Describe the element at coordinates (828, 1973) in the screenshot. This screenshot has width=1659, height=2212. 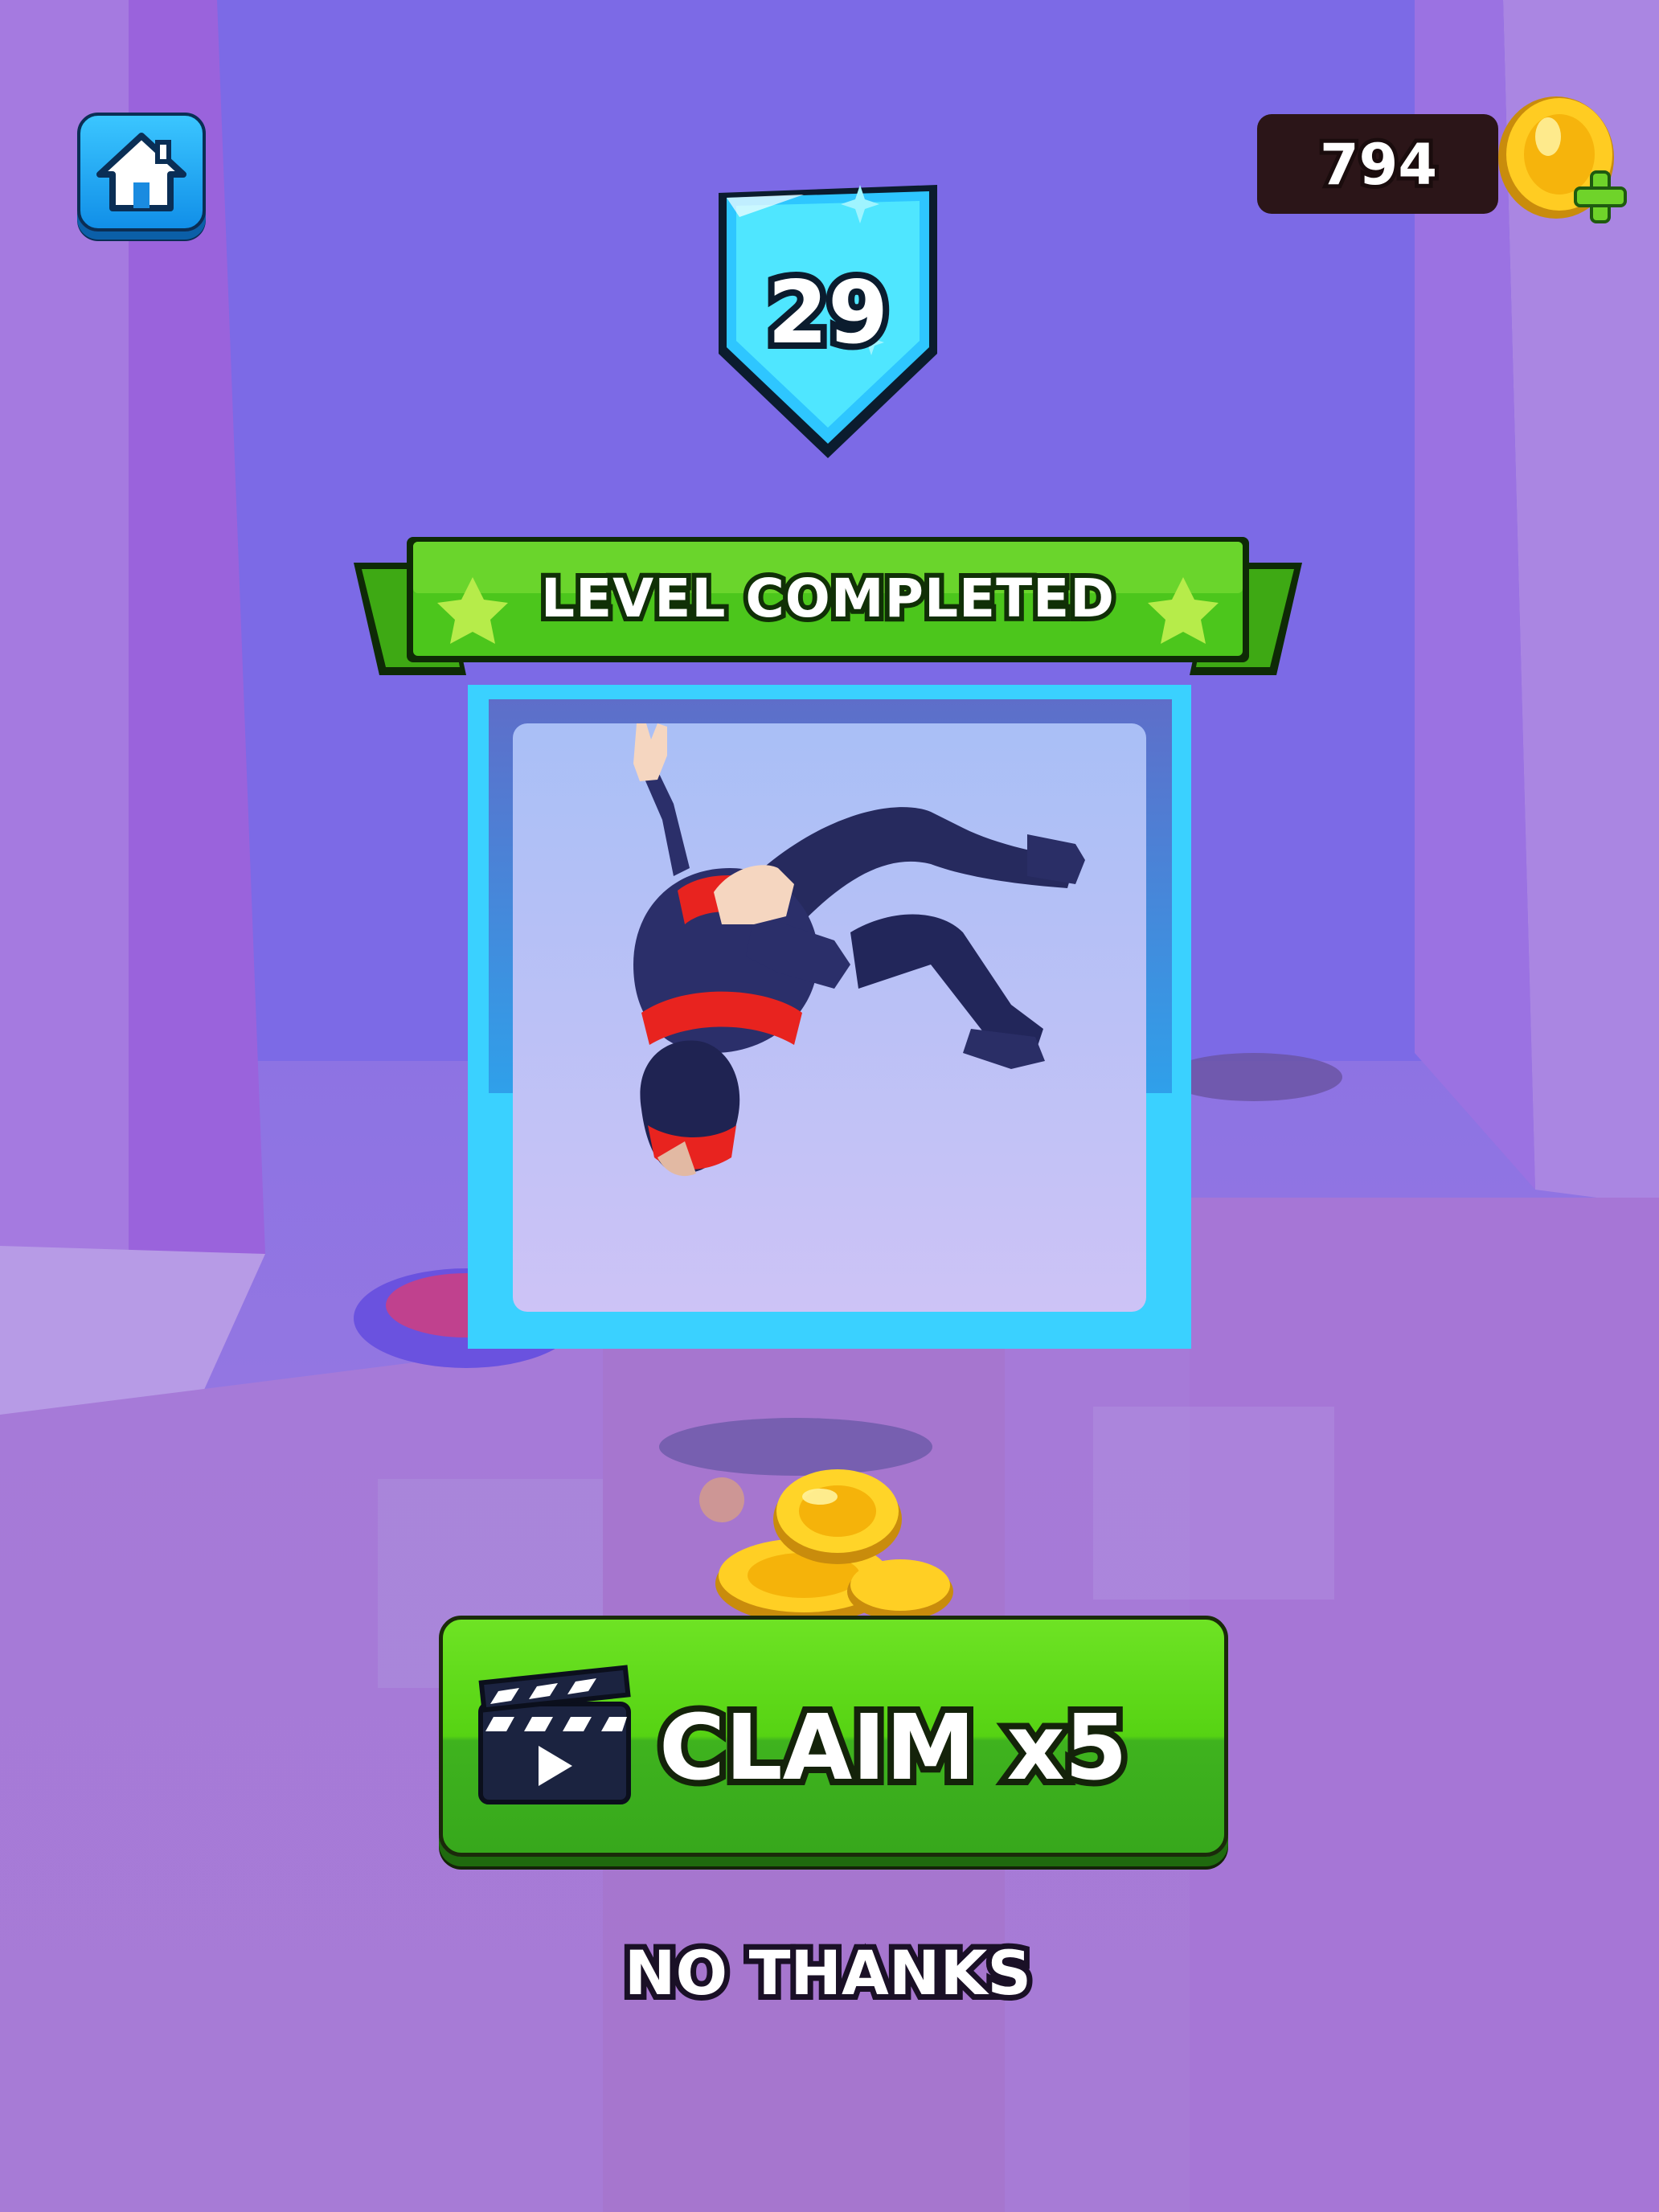
I see `no-thanks-link: NO THANKS` at that location.